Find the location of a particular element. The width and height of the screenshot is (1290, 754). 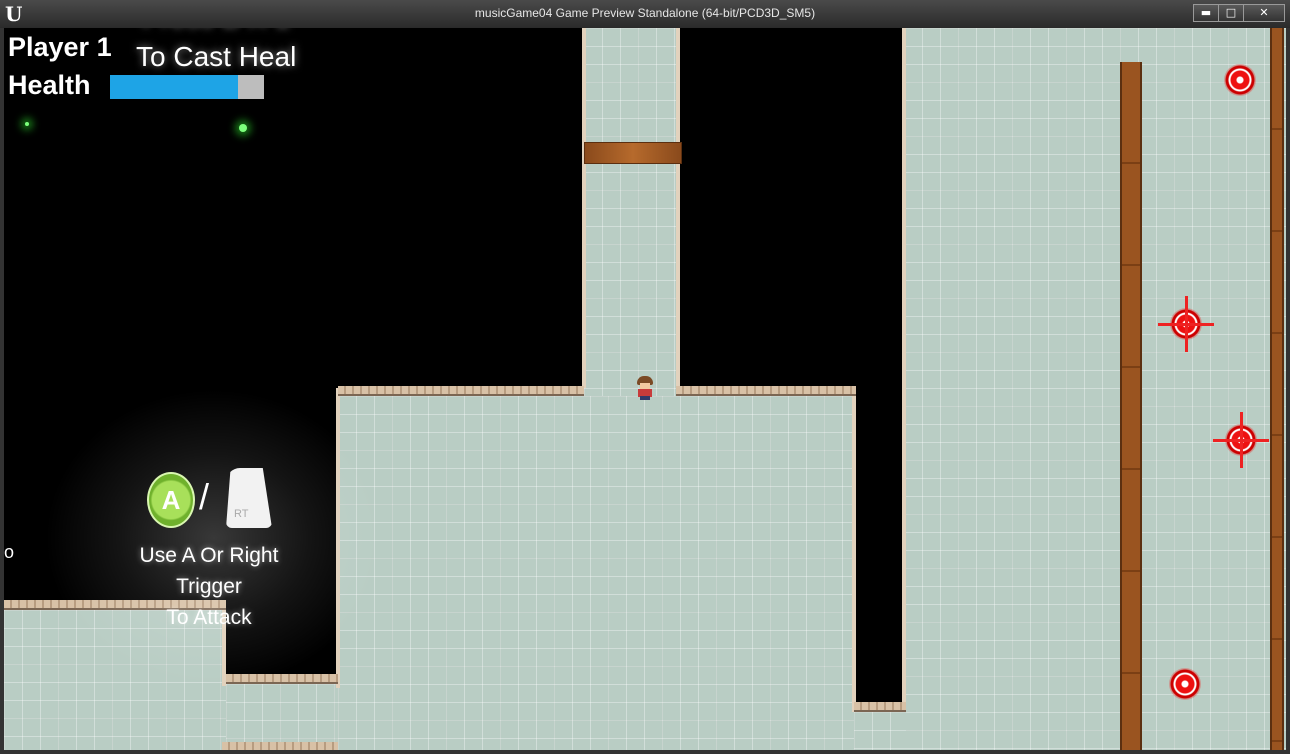

attack-prompt: Use A Or Right Trigger To Attack is located at coordinates (209, 586).